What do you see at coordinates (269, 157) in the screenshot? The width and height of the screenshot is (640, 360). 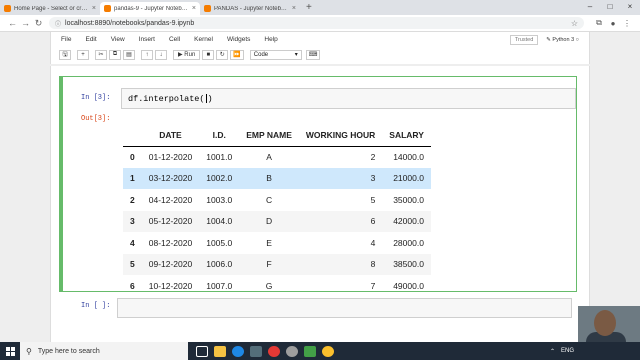 I see `cell-emp-name: A` at bounding box center [269, 157].